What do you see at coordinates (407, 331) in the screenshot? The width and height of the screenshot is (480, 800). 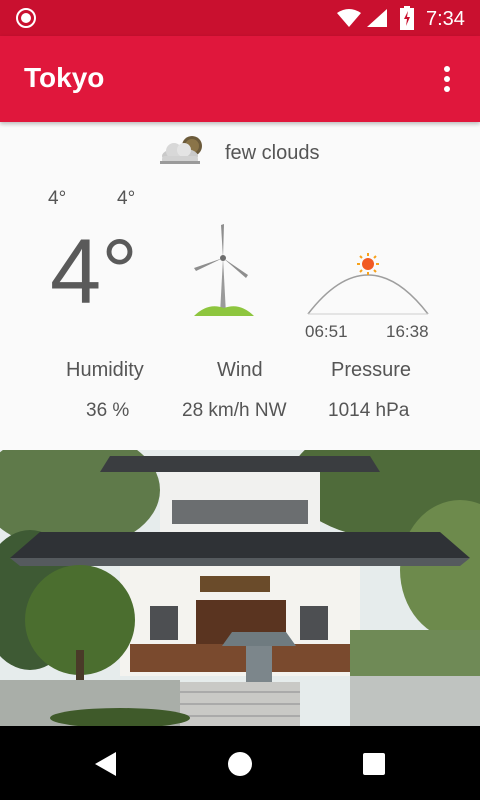 I see `sunset-time: 16:38` at bounding box center [407, 331].